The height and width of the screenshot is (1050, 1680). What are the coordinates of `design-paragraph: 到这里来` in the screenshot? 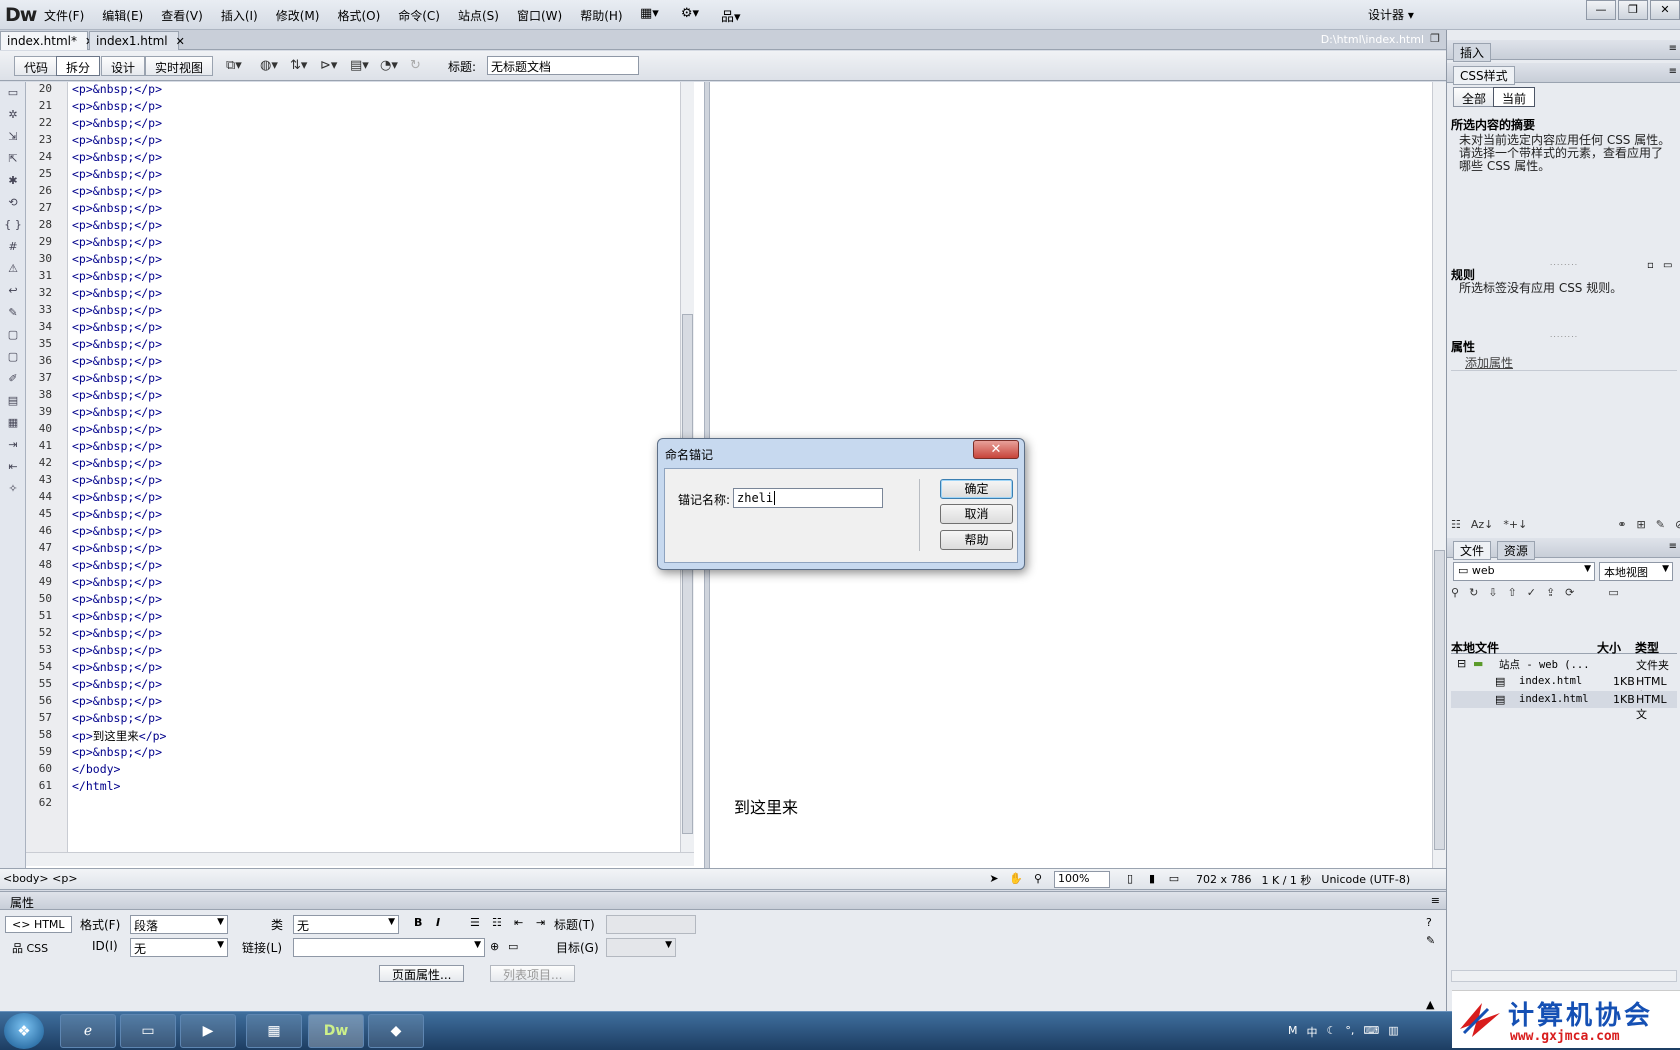 It's located at (766, 806).